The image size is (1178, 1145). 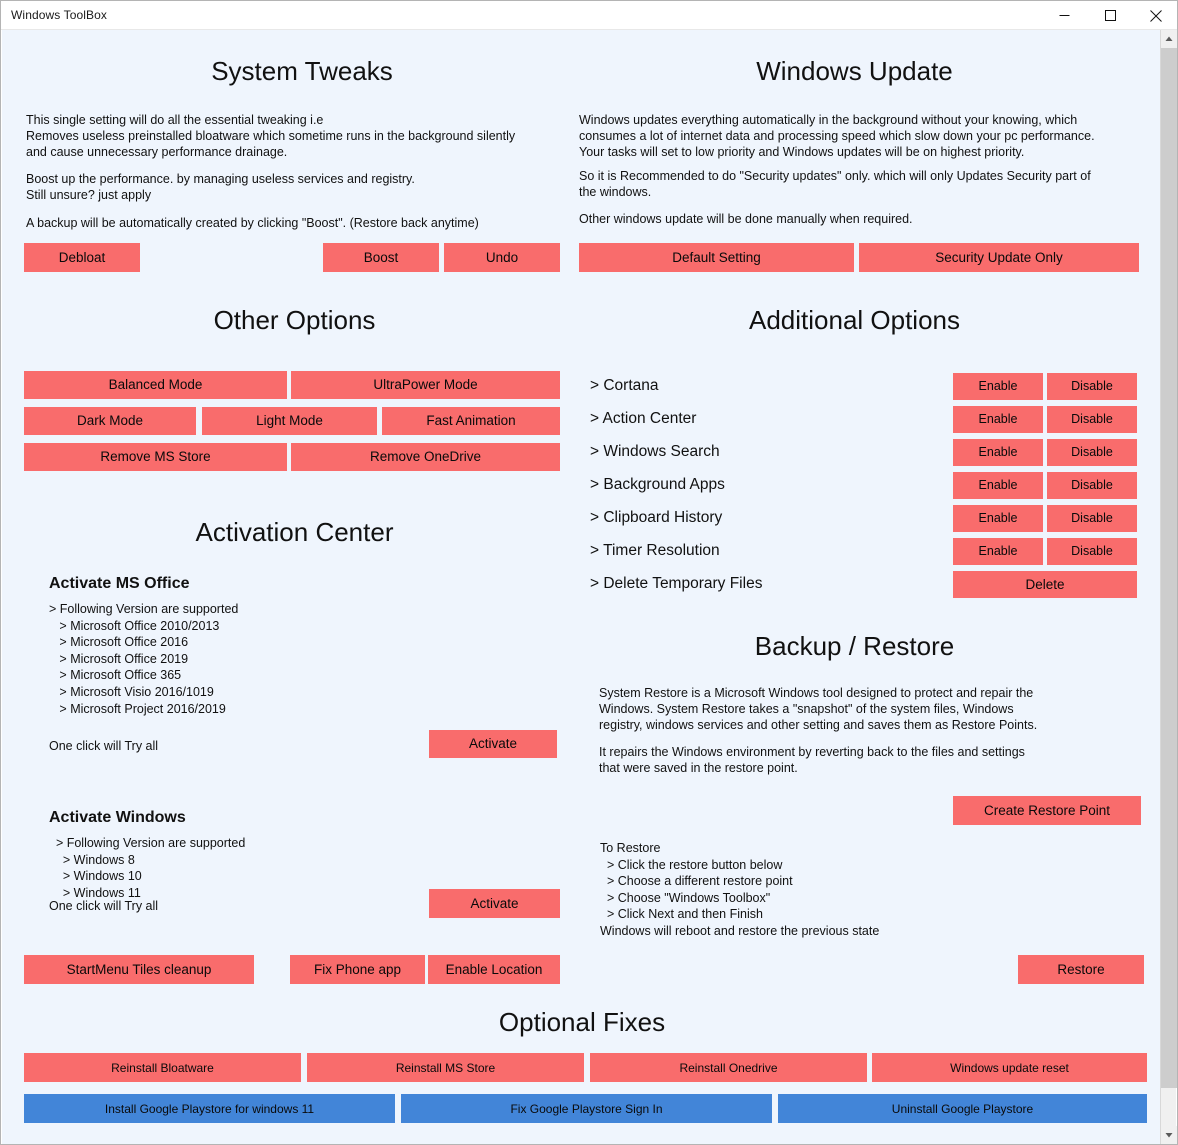 What do you see at coordinates (502, 257) in the screenshot?
I see `undo-button: Undo` at bounding box center [502, 257].